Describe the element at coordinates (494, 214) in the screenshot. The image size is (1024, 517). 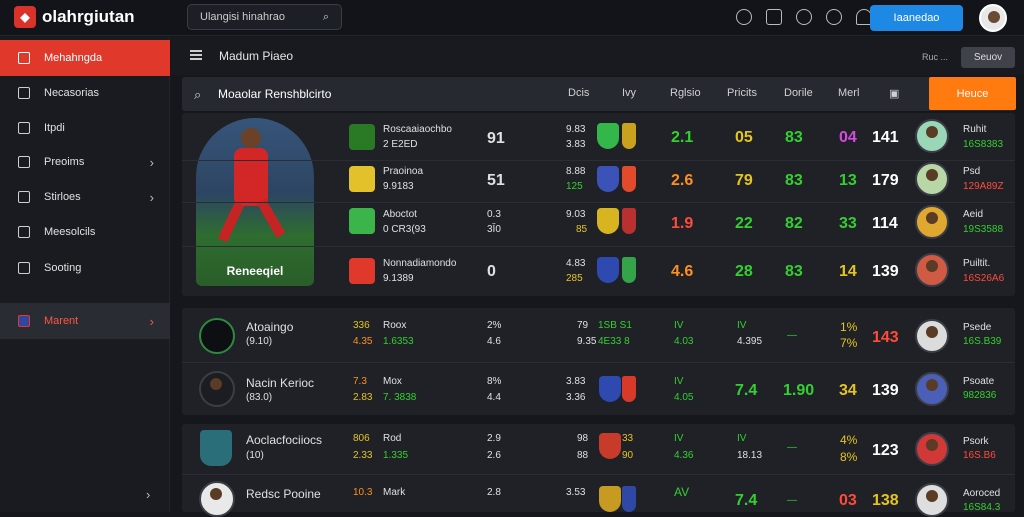
I see `row-pos: 0.3` at that location.